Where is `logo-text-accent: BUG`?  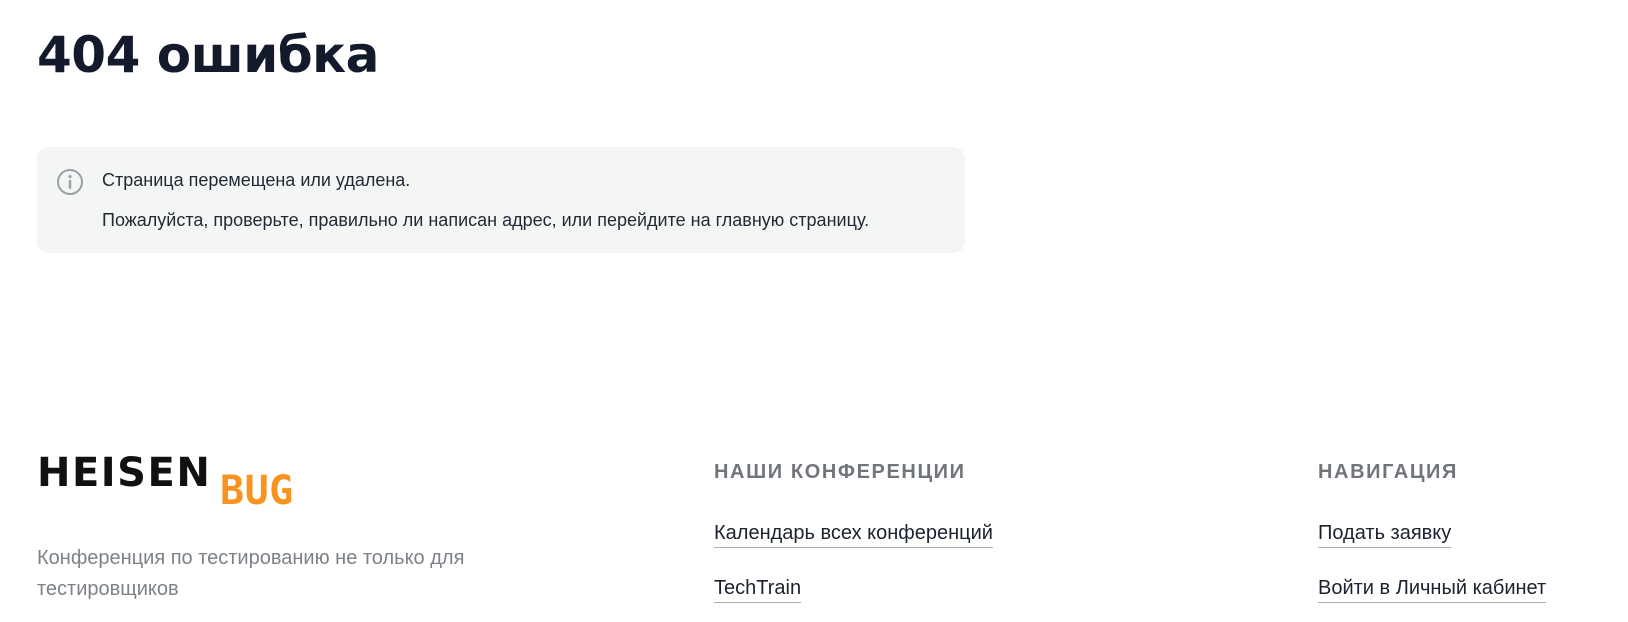
logo-text-accent: BUG is located at coordinates (257, 488).